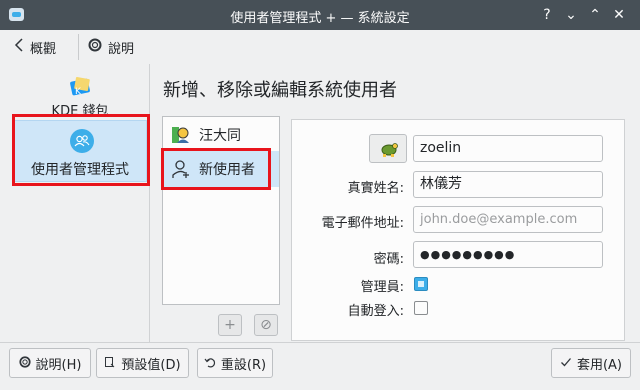 The image size is (640, 390). I want to click on help-window-button: ?, so click(547, 15).